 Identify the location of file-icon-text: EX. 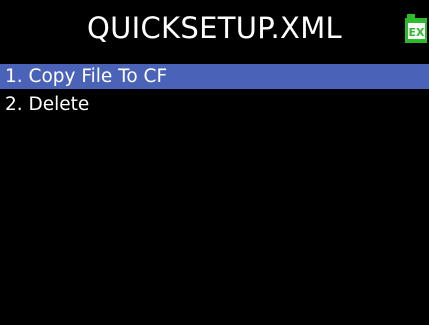
(417, 32).